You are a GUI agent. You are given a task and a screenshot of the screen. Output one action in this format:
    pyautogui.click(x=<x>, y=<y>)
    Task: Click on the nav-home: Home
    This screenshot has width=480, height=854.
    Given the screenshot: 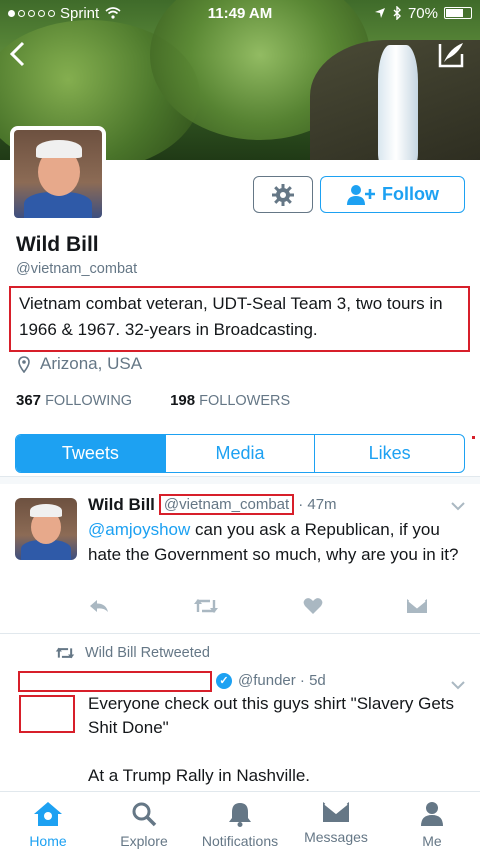 What is the action you would take?
    pyautogui.click(x=48, y=823)
    